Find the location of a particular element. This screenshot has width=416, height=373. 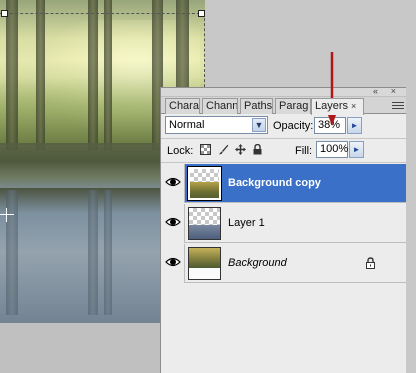

layer-name: Layer 1 is located at coordinates (246, 223).